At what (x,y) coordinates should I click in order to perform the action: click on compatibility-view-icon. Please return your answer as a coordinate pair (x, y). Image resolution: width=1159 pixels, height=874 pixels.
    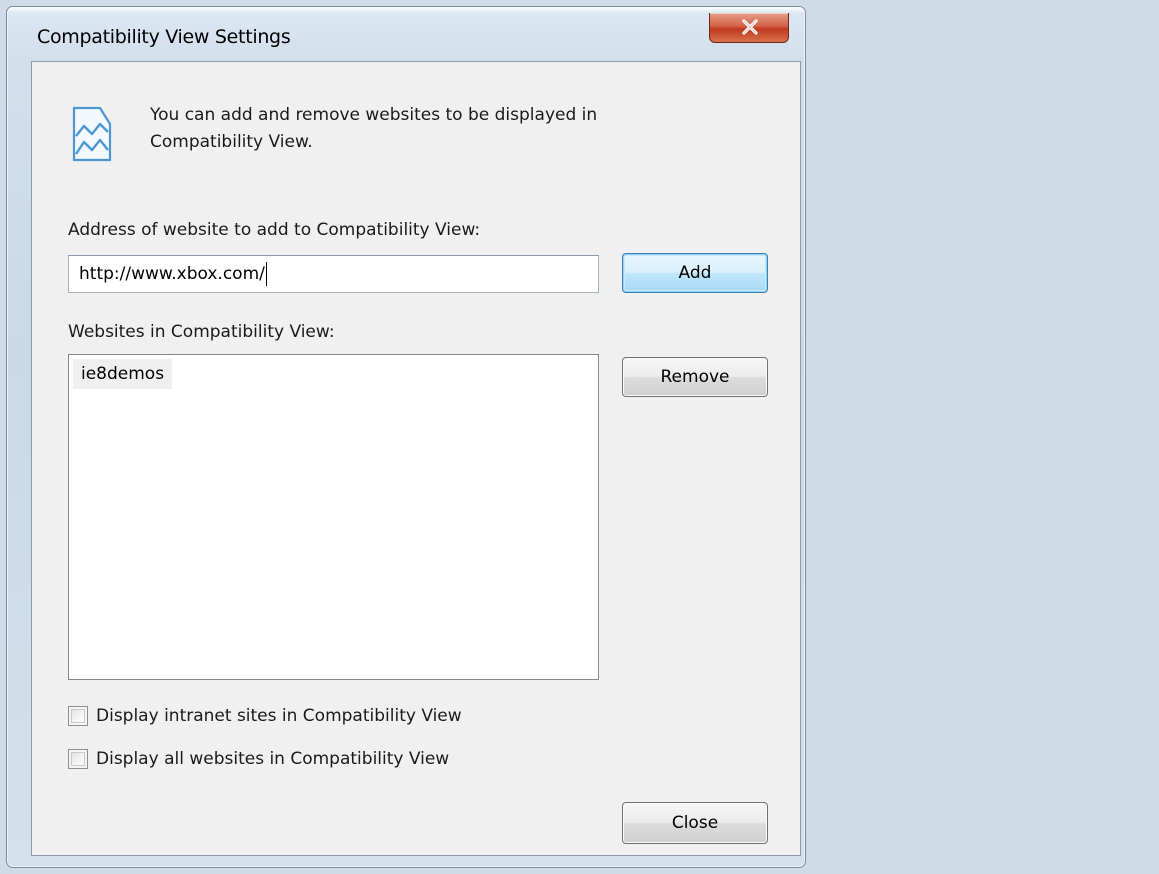
    Looking at the image, I should click on (92, 136).